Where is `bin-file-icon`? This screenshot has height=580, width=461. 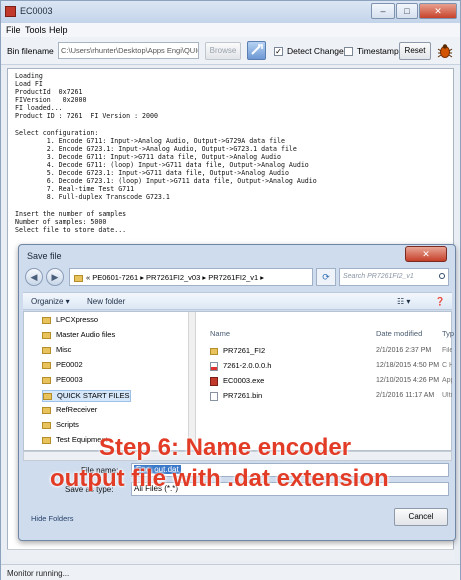 bin-file-icon is located at coordinates (214, 396).